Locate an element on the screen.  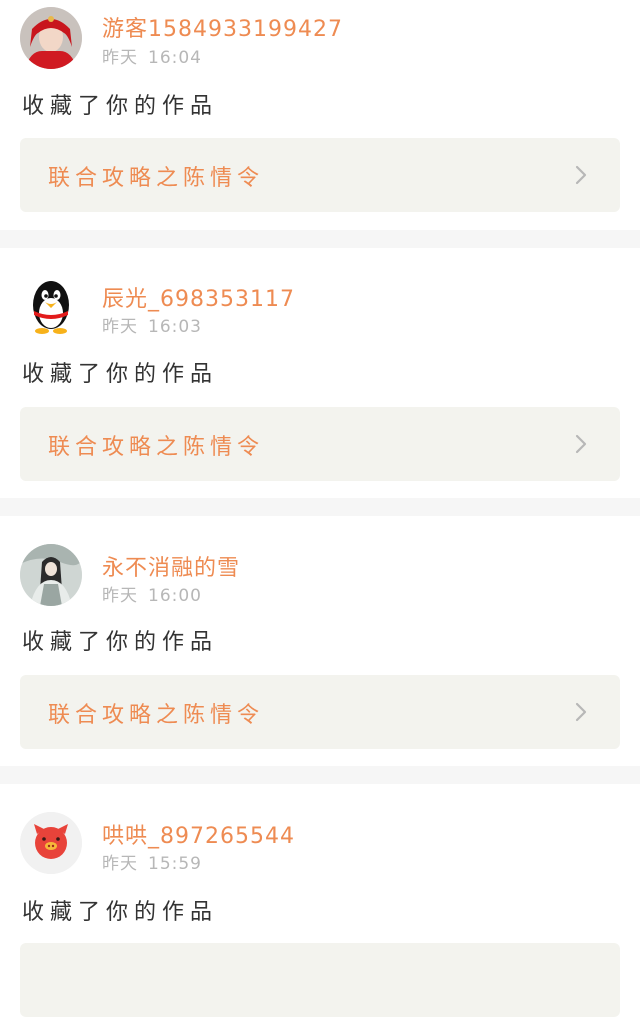
username: 哄哄_897265544 is located at coordinates (198, 834).